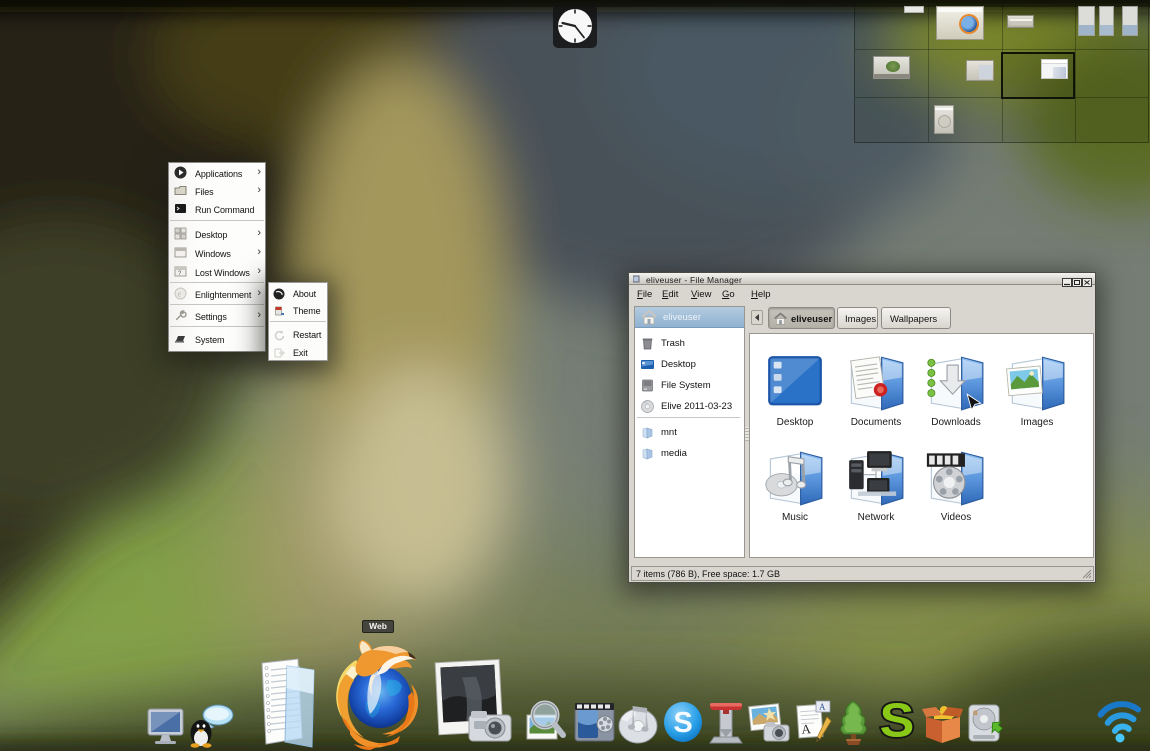 The image size is (1150, 751). I want to click on svg-text: e, so click(180, 294).